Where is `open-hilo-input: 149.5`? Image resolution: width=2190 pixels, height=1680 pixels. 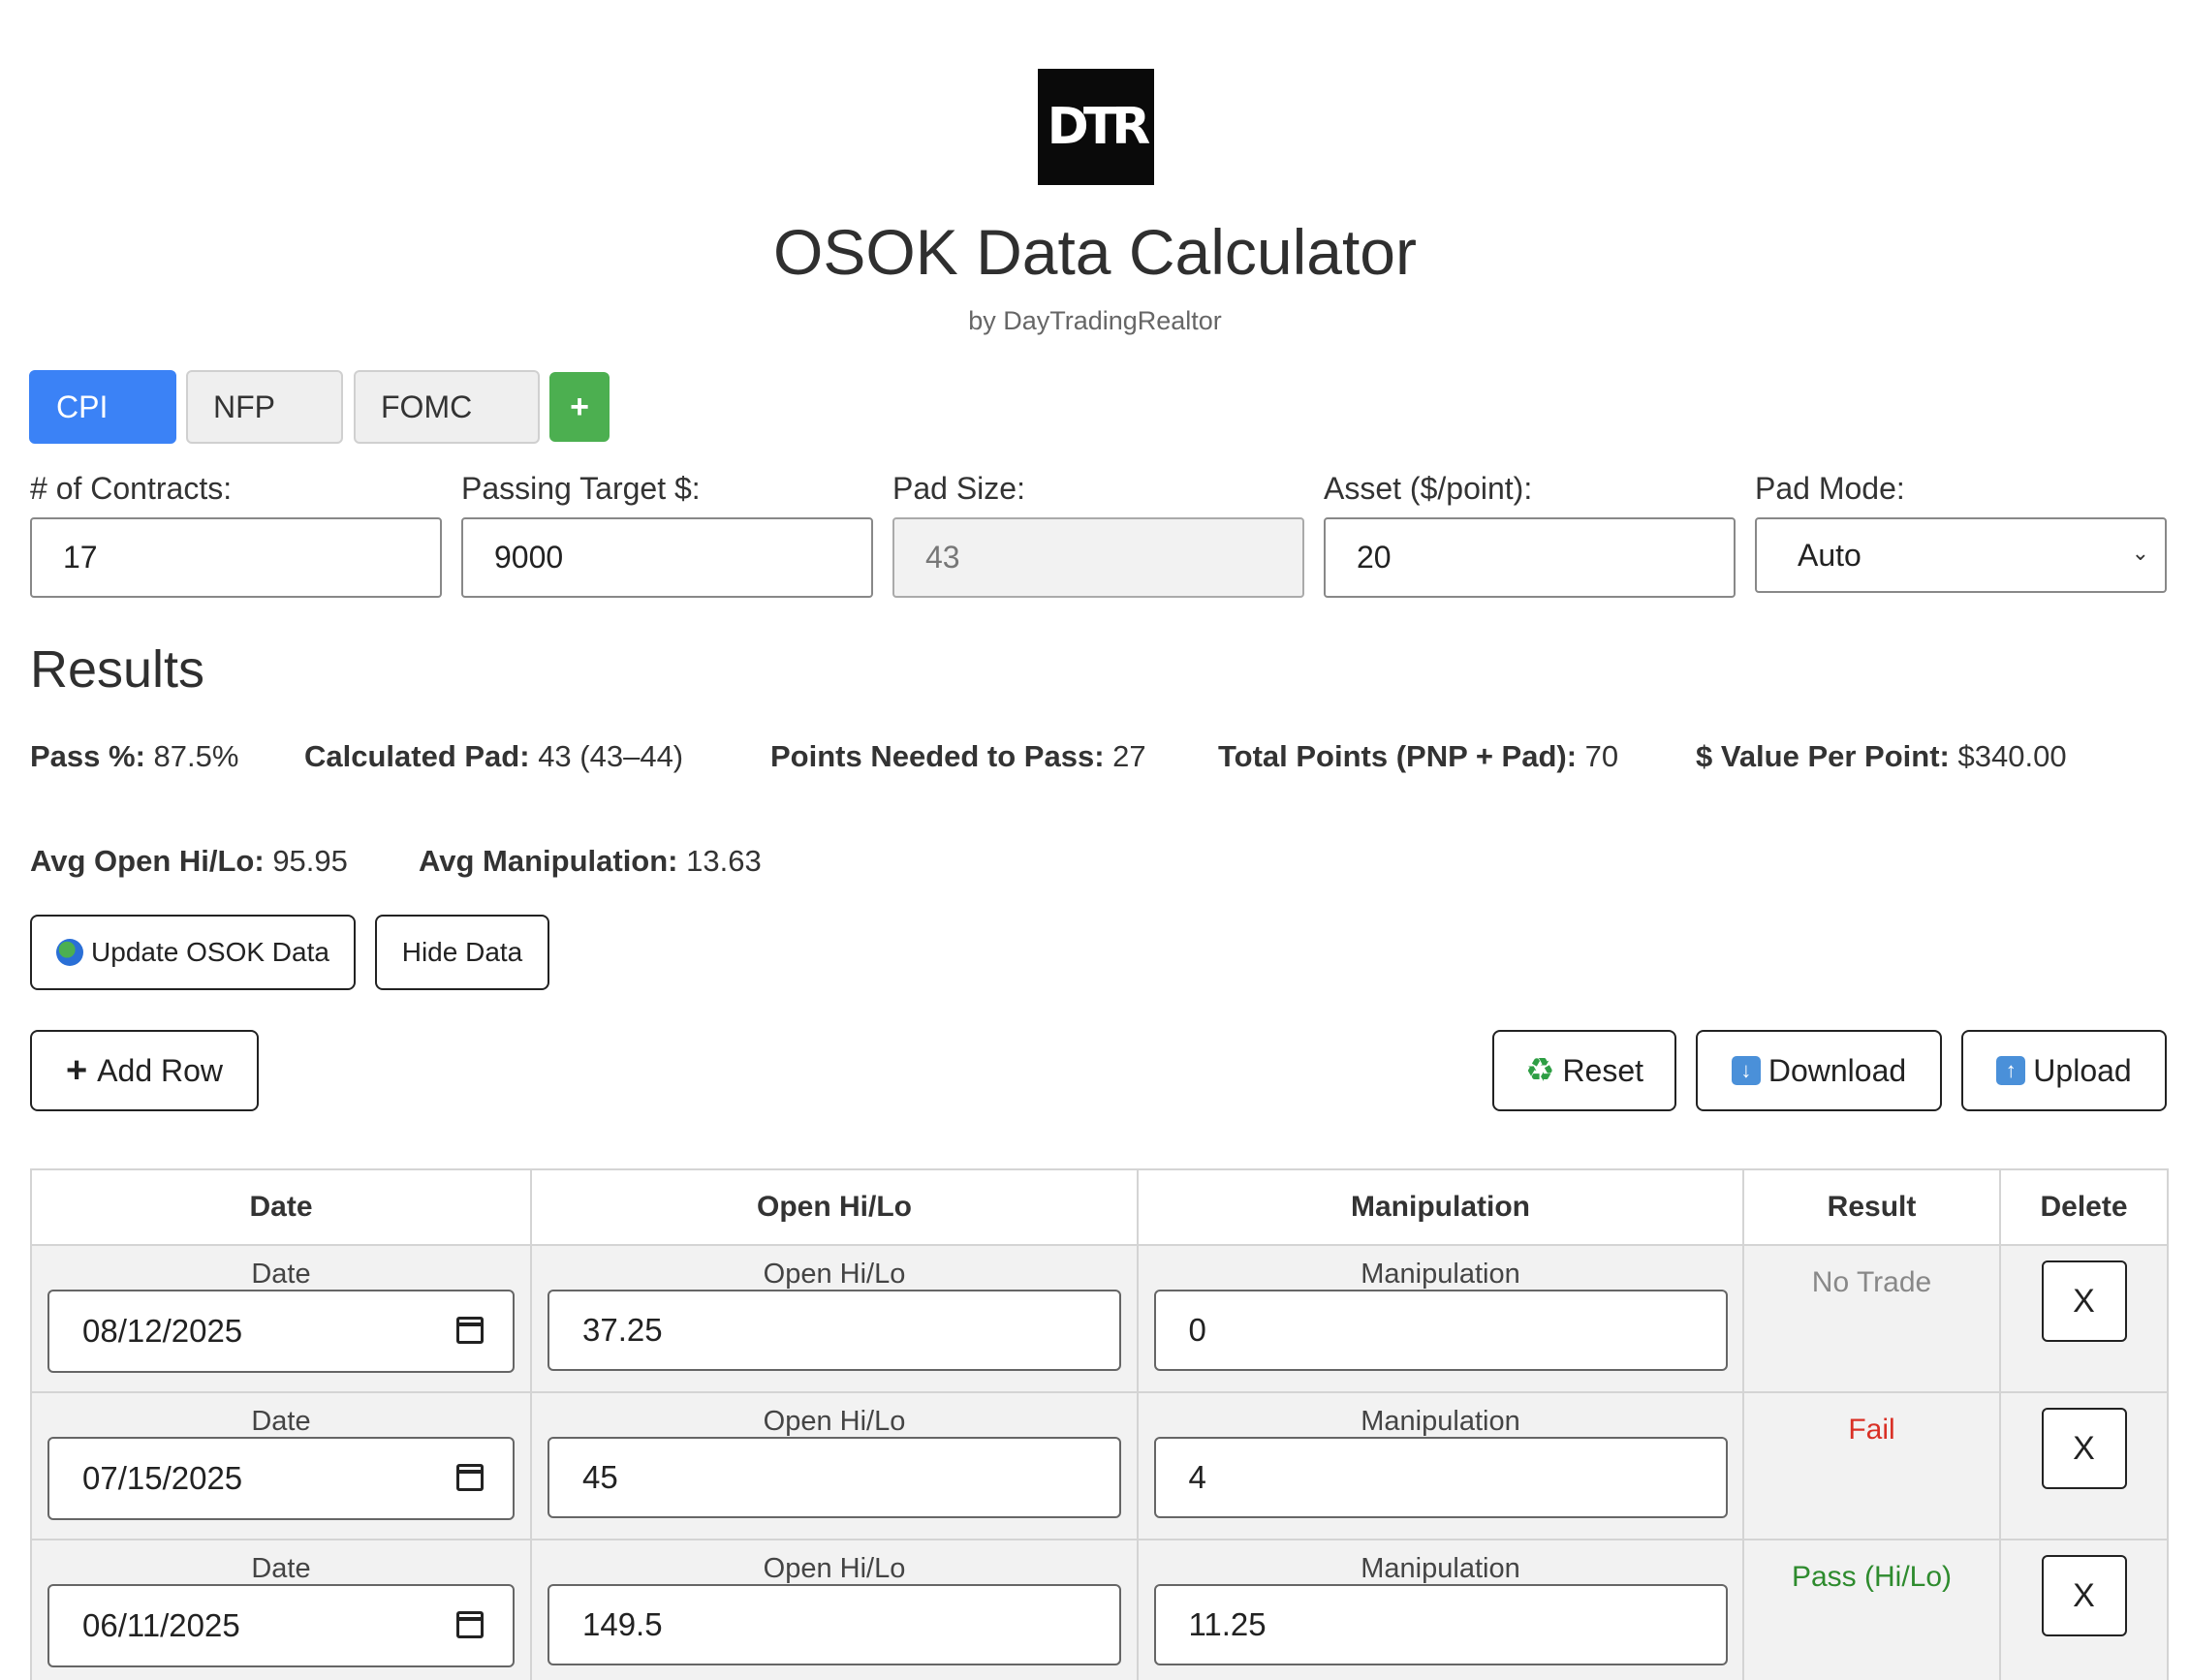
open-hilo-input: 149.5 is located at coordinates (834, 1625).